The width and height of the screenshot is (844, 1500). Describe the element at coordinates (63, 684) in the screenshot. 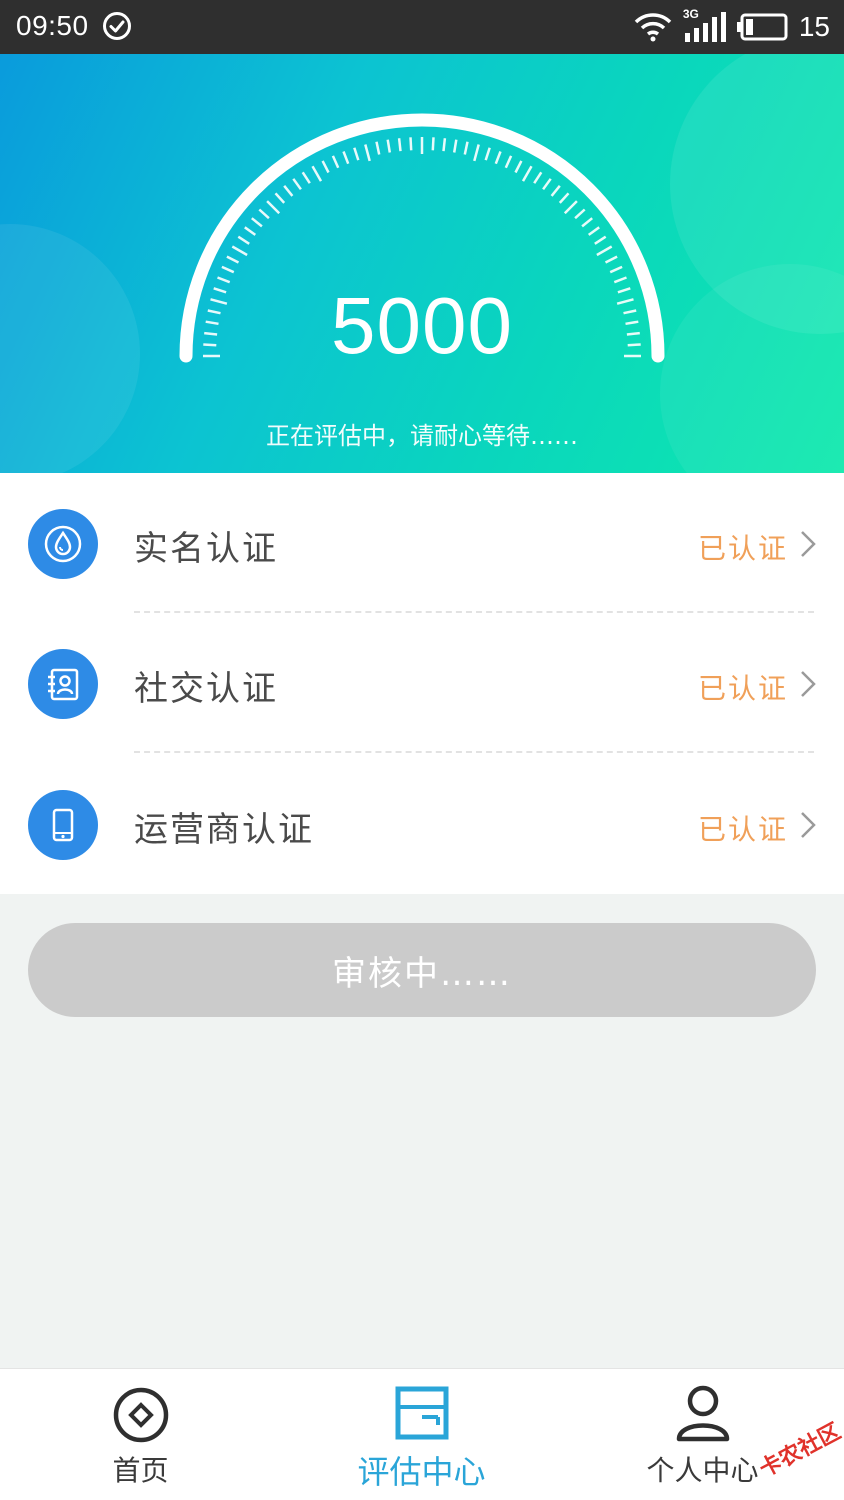

I see `contact-book-icon` at that location.